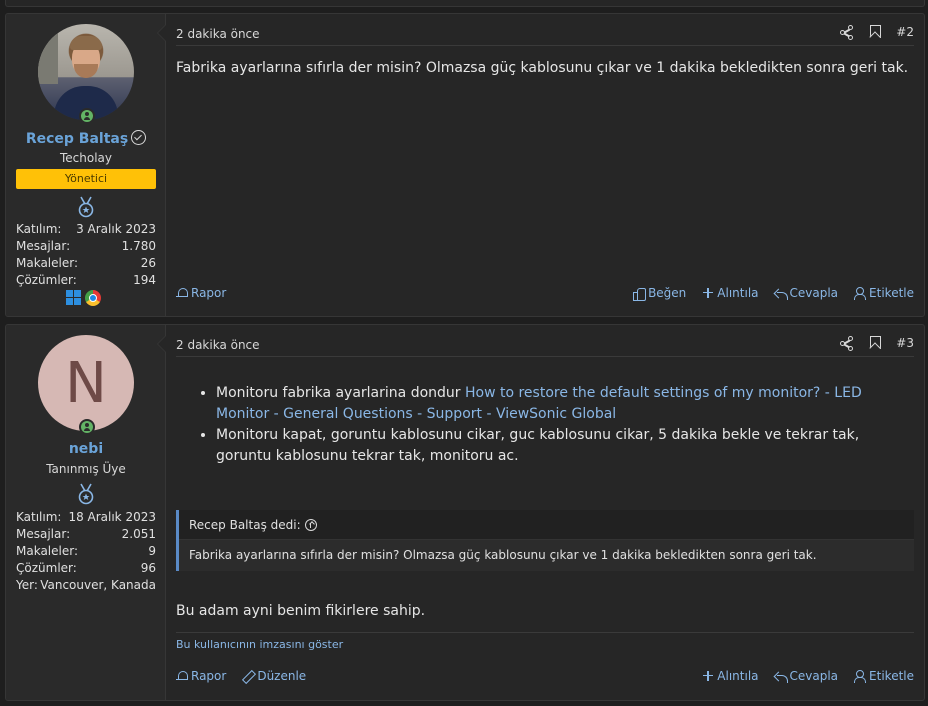 The width and height of the screenshot is (928, 706). I want to click on user-title: Tanınmış Üye, so click(86, 469).